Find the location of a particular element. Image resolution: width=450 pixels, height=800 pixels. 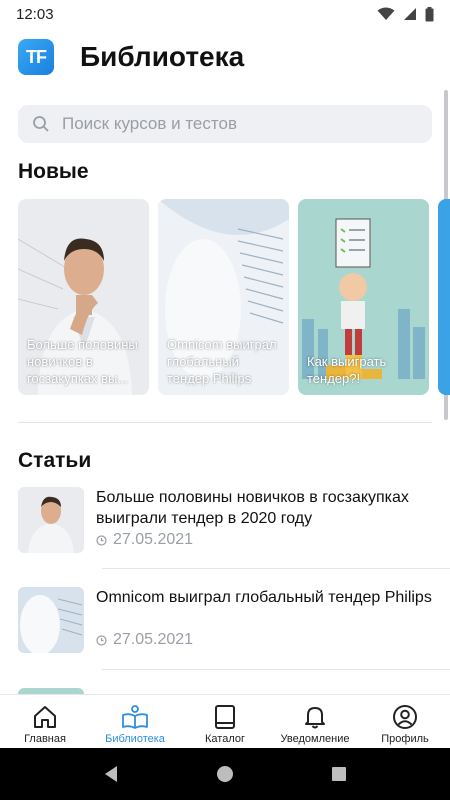

nav-item-library: Библиотека is located at coordinates (135, 721).